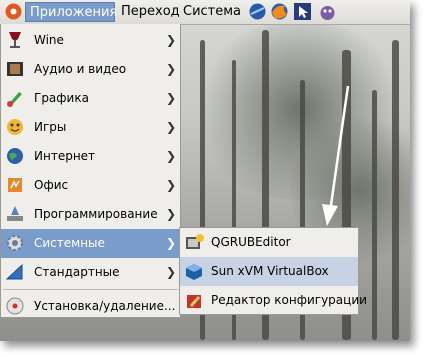  I want to click on submenu-item-virtualbox: Sun xVM VirtualBox, so click(269, 271).